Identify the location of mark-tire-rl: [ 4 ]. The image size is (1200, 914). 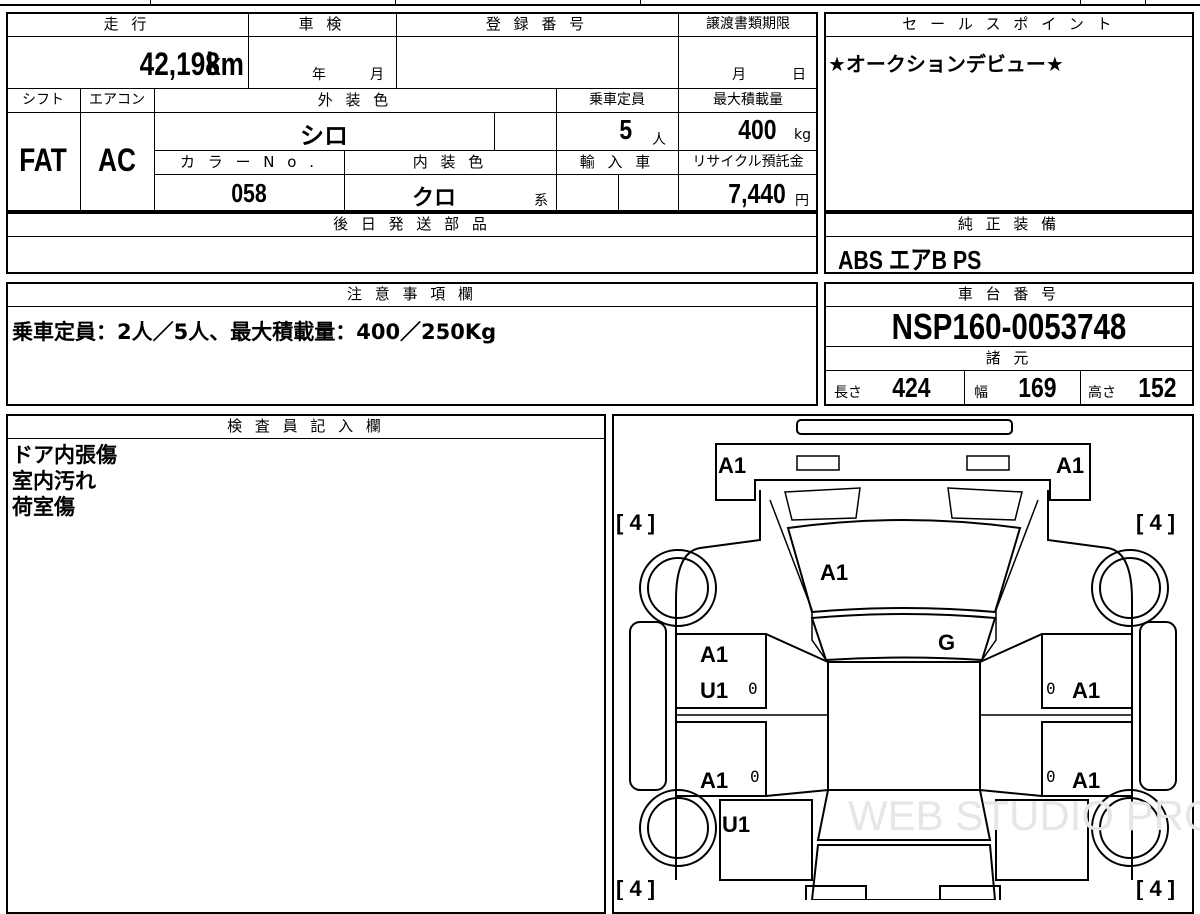
(635, 888).